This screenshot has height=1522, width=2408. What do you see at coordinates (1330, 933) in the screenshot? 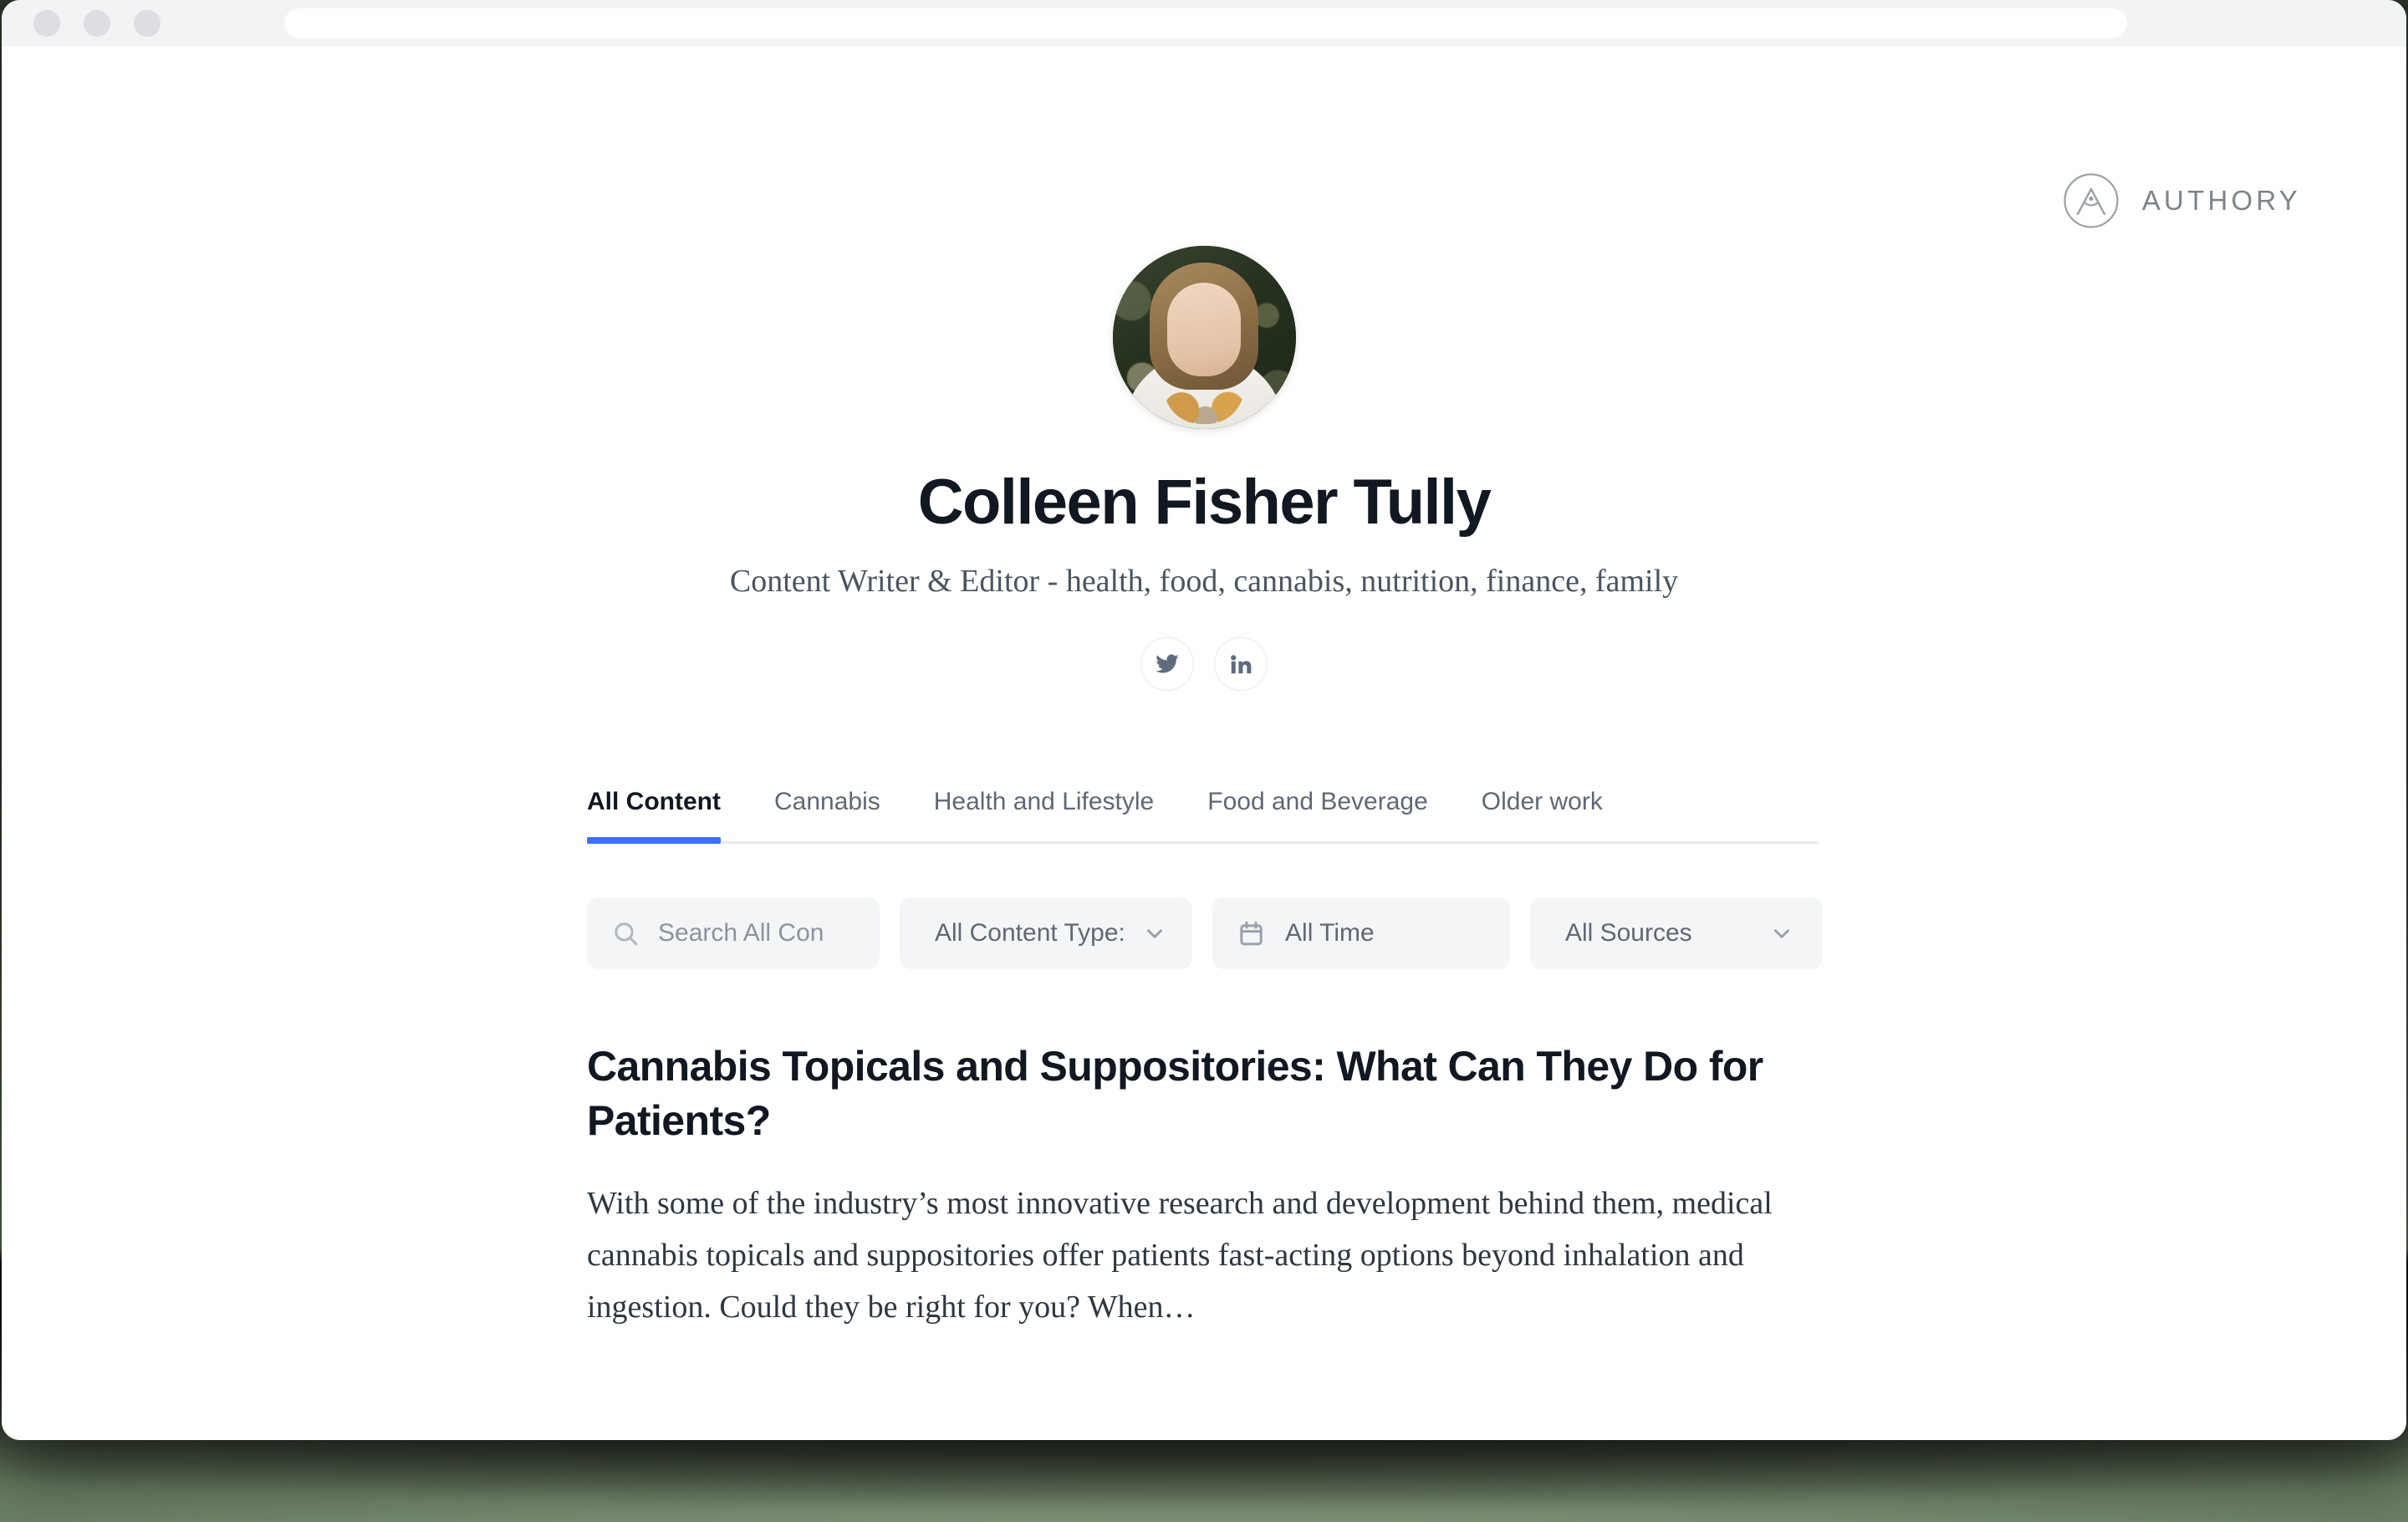
I see `time-range-label: All Time` at bounding box center [1330, 933].